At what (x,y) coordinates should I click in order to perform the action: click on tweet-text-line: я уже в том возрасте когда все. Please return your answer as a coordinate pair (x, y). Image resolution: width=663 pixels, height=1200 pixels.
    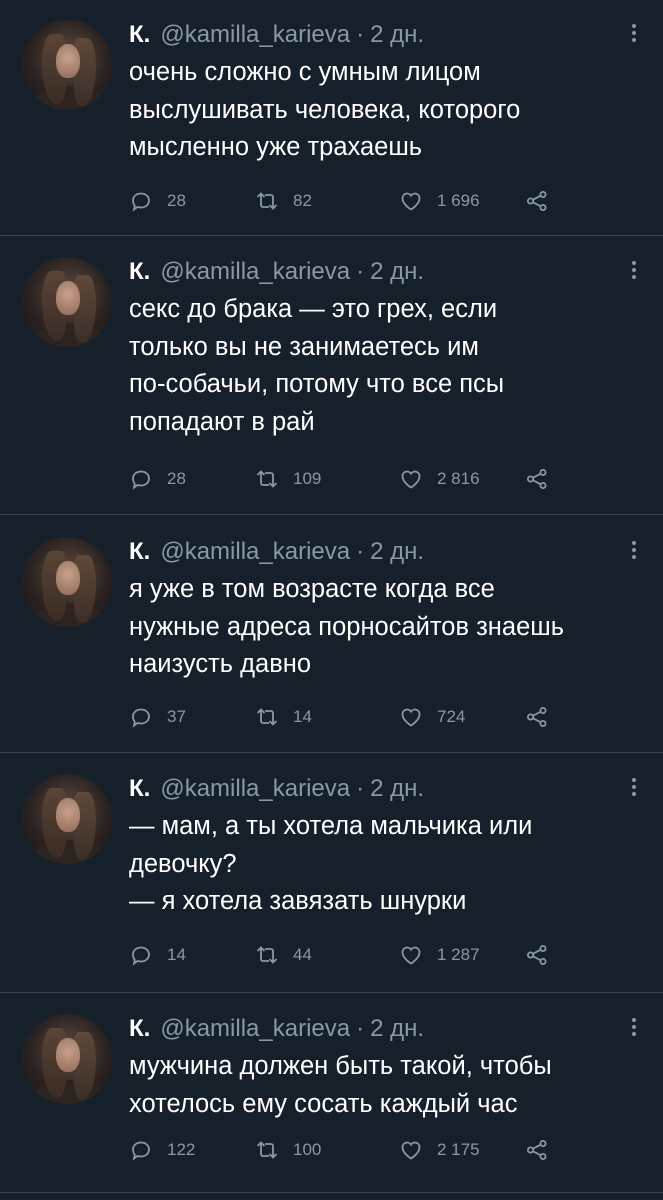
    Looking at the image, I should click on (312, 589).